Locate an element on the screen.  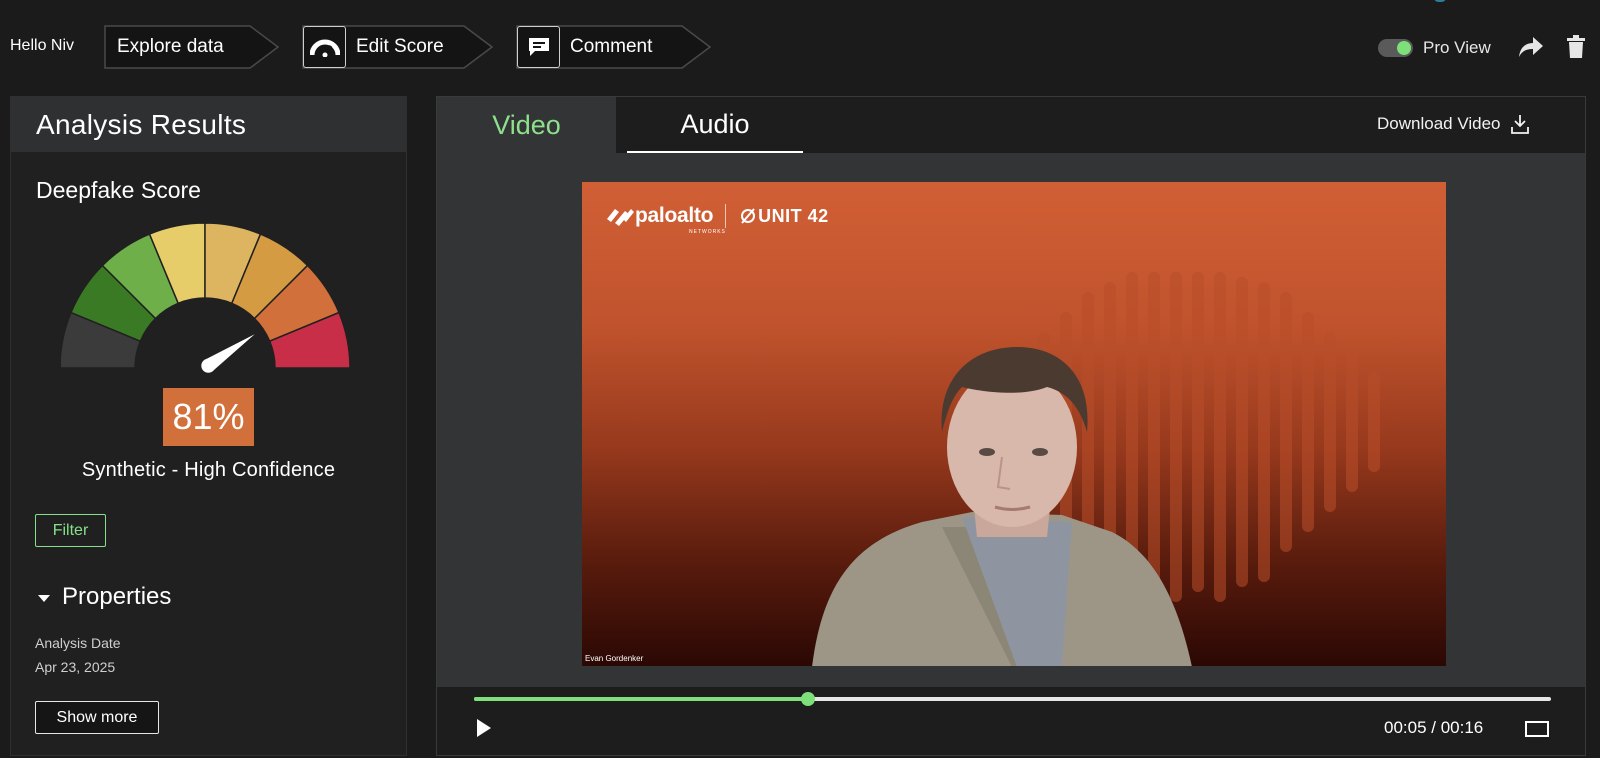
trash-icon is located at coordinates (1576, 46).